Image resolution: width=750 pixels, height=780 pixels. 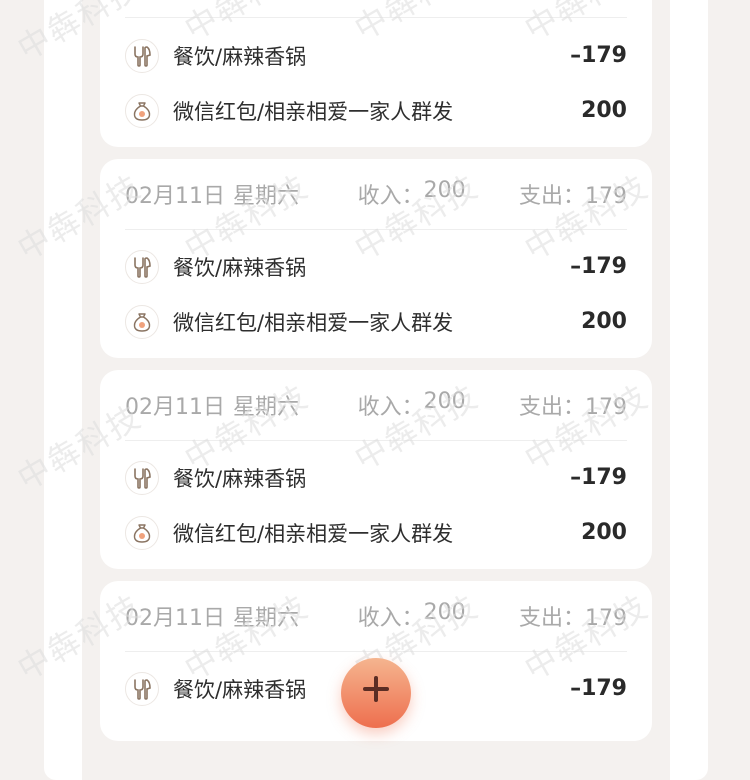 I want to click on day-card: 餐饮/麻辣香锅 –179 微信红包/相亲相爱一家人群发 200, so click(x=376, y=73).